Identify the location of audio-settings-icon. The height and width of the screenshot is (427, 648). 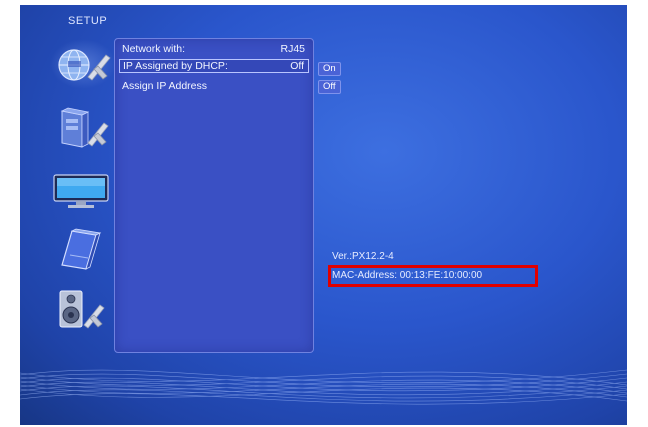
(83, 309).